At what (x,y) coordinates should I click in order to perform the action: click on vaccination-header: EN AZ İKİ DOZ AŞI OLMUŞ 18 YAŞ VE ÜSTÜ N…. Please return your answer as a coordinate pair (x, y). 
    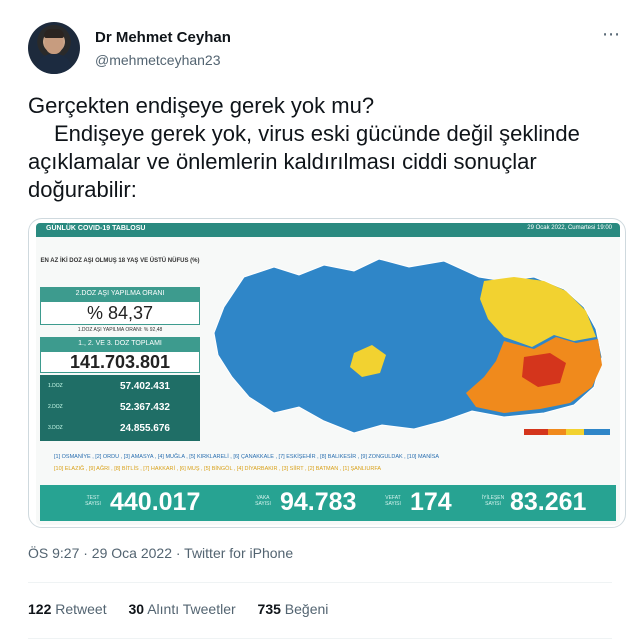
    Looking at the image, I should click on (120, 261).